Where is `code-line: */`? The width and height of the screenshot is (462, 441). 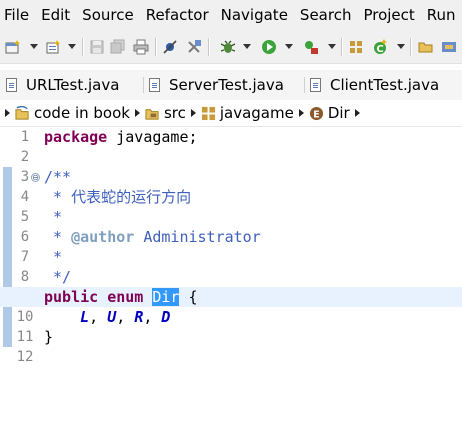
code-line: */ is located at coordinates (58, 277).